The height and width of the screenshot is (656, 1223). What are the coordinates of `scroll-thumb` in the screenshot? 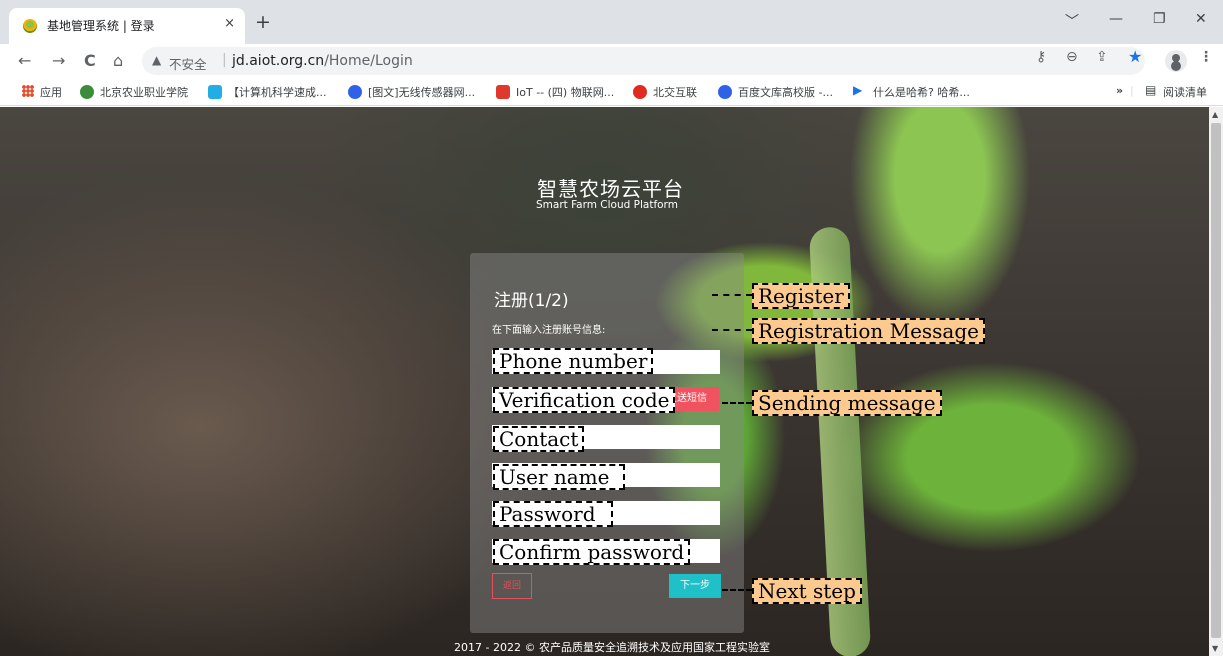 It's located at (1216, 380).